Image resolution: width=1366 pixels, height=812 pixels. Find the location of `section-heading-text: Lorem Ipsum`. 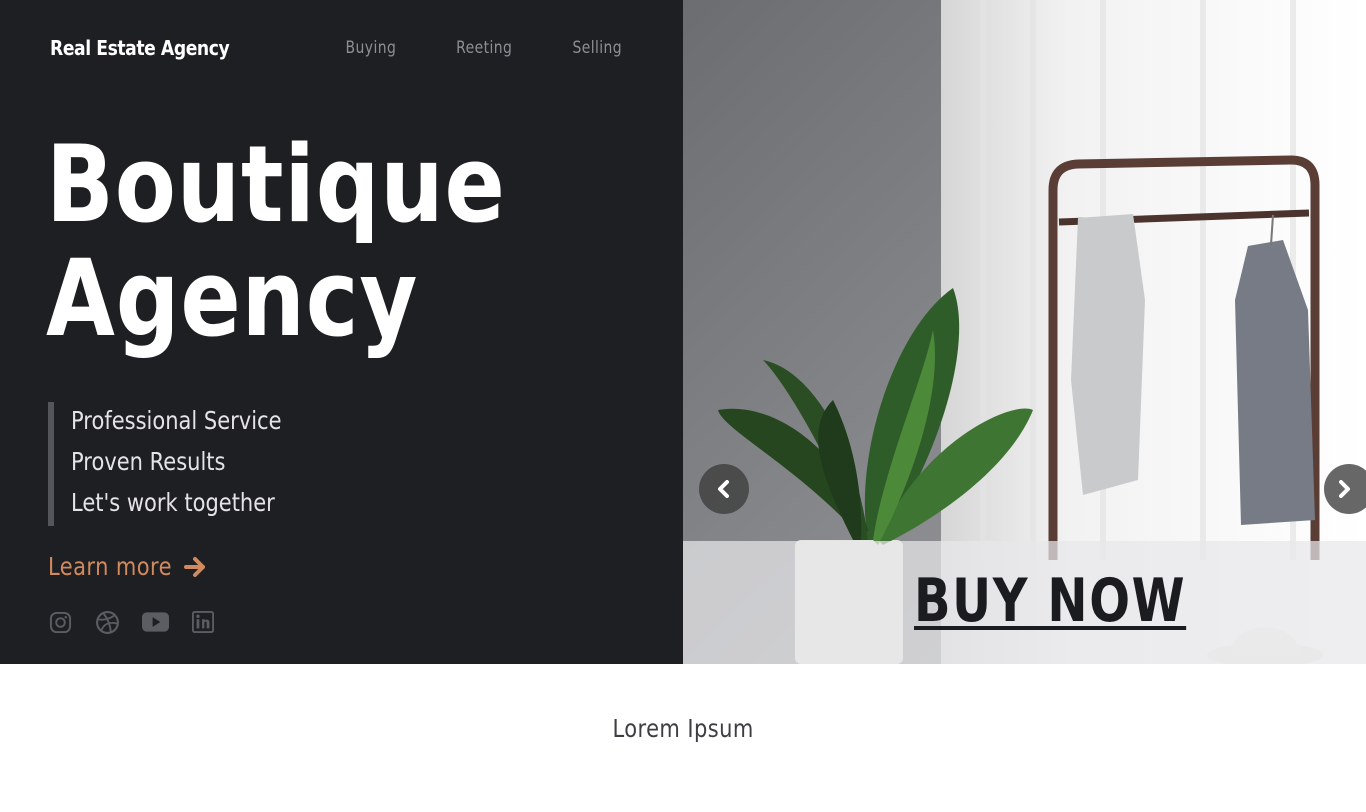

section-heading-text: Lorem Ipsum is located at coordinates (683, 728).